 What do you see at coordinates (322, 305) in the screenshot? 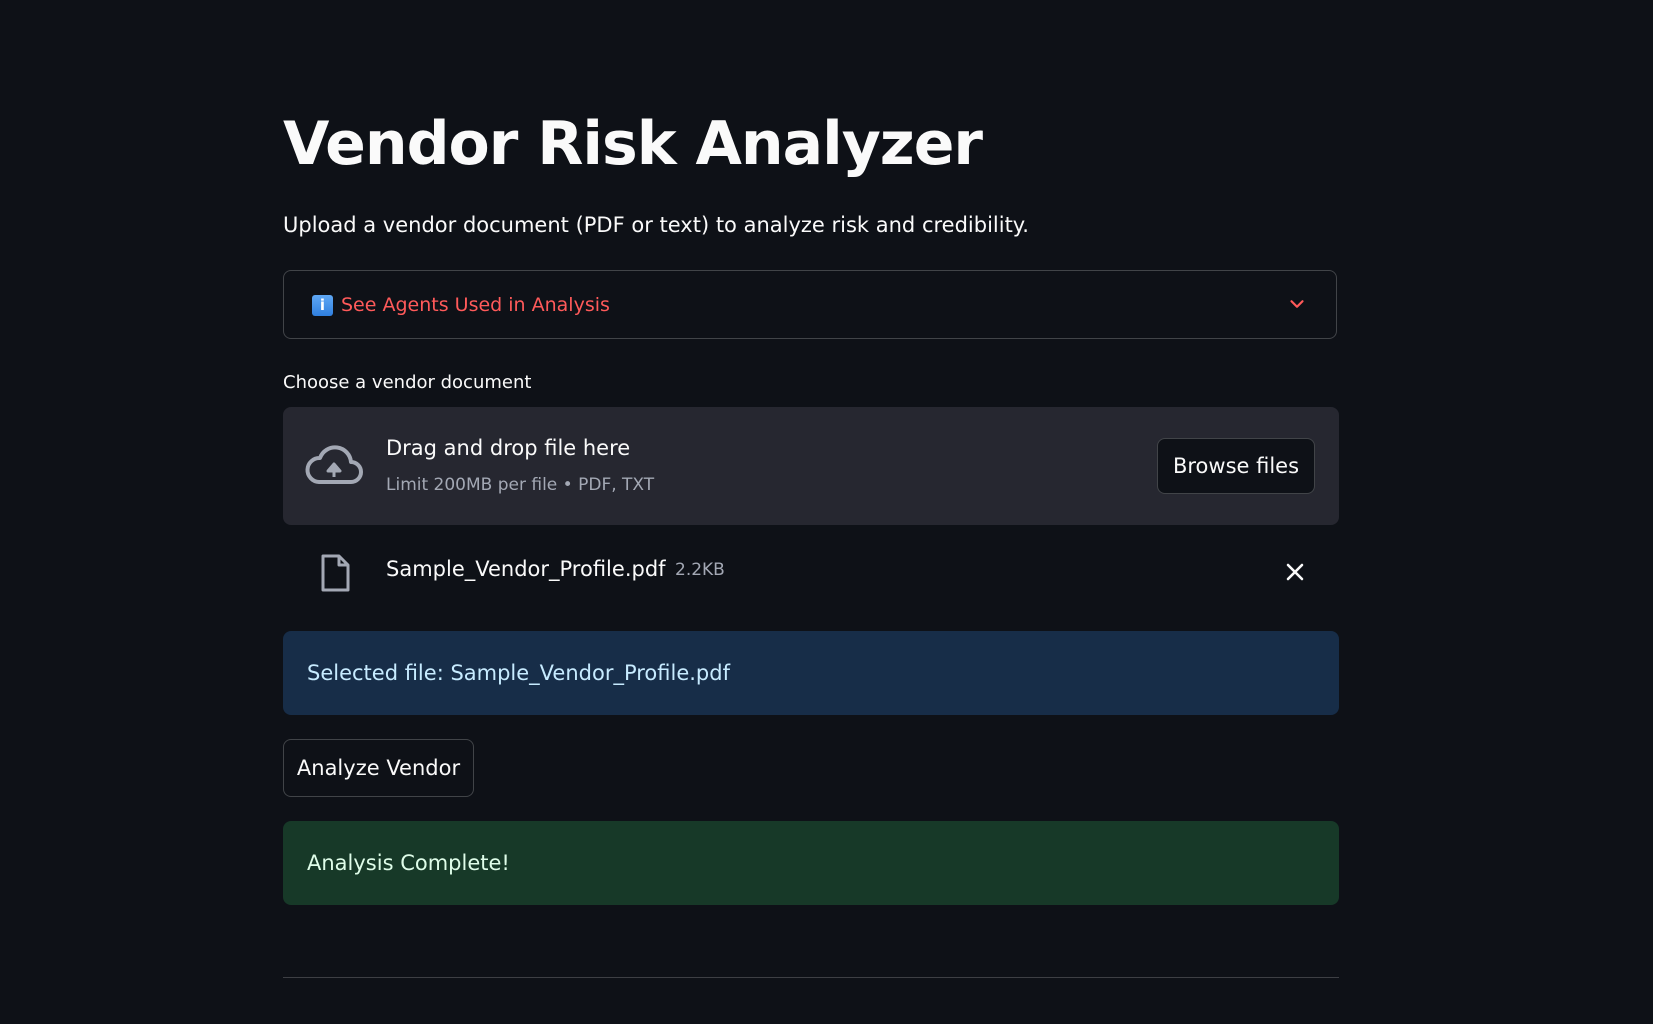
I see `info-icon: i` at bounding box center [322, 305].